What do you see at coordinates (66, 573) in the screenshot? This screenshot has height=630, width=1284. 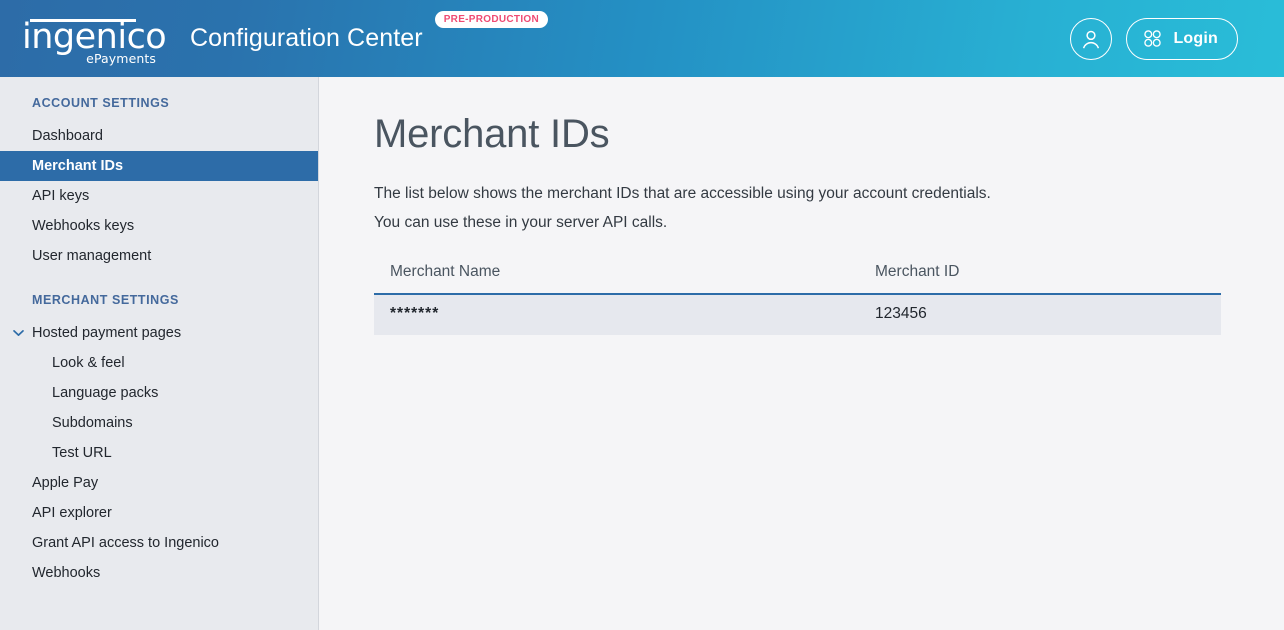 I see `sidebar-item-label: Webhooks` at bounding box center [66, 573].